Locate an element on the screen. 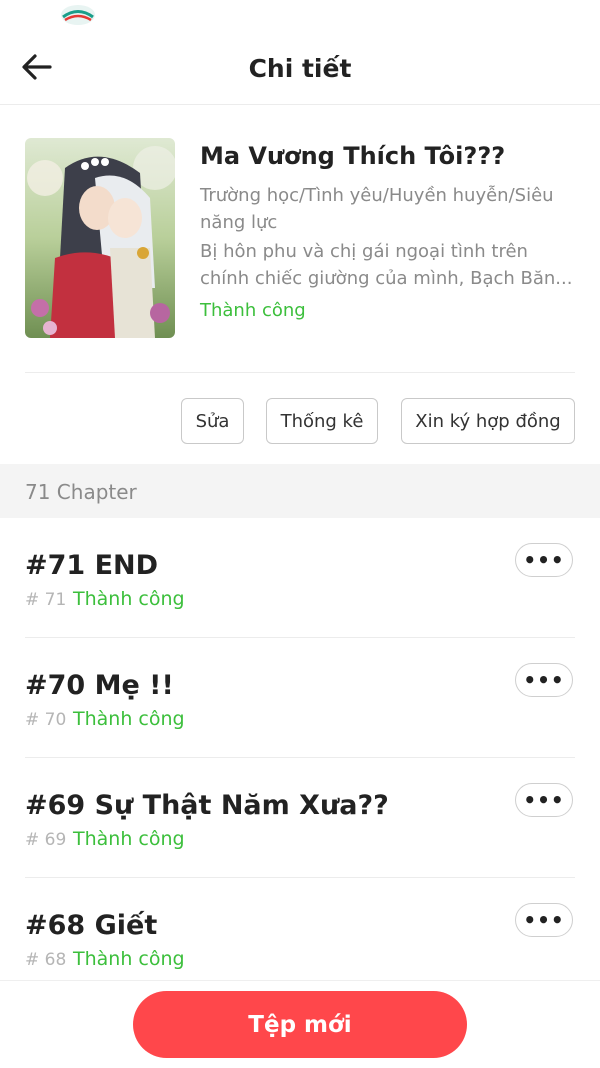  chapter-item: #70 Mẹ !! # 70 Thành công ••• is located at coordinates (300, 698).